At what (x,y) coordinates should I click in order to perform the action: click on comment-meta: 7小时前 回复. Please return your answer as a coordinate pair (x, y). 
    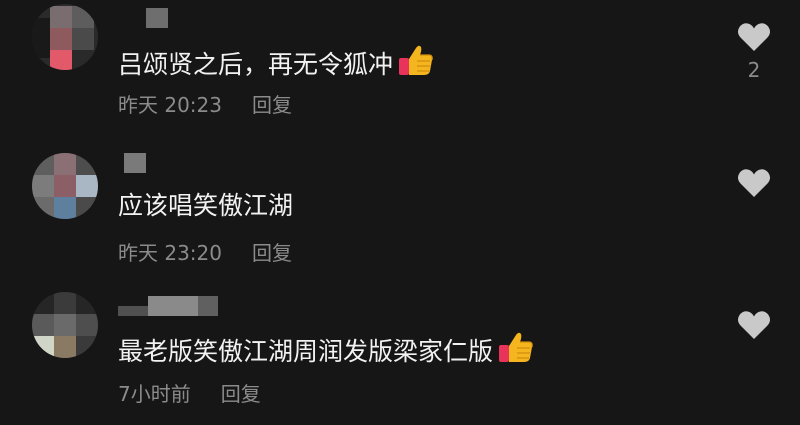
    Looking at the image, I should click on (189, 394).